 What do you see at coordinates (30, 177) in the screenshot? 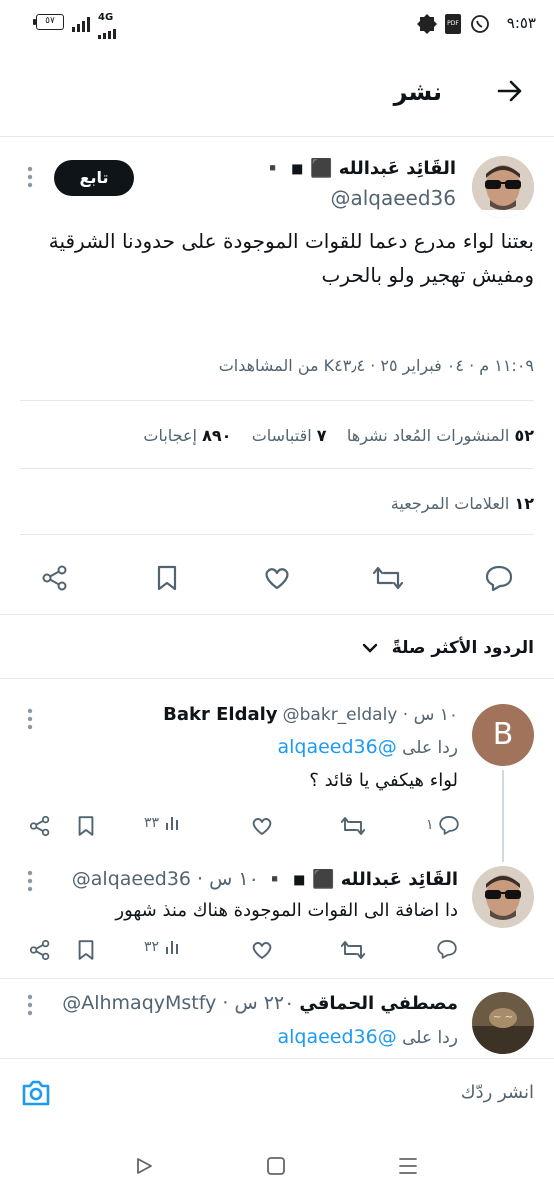
I see `more-options-icon` at bounding box center [30, 177].